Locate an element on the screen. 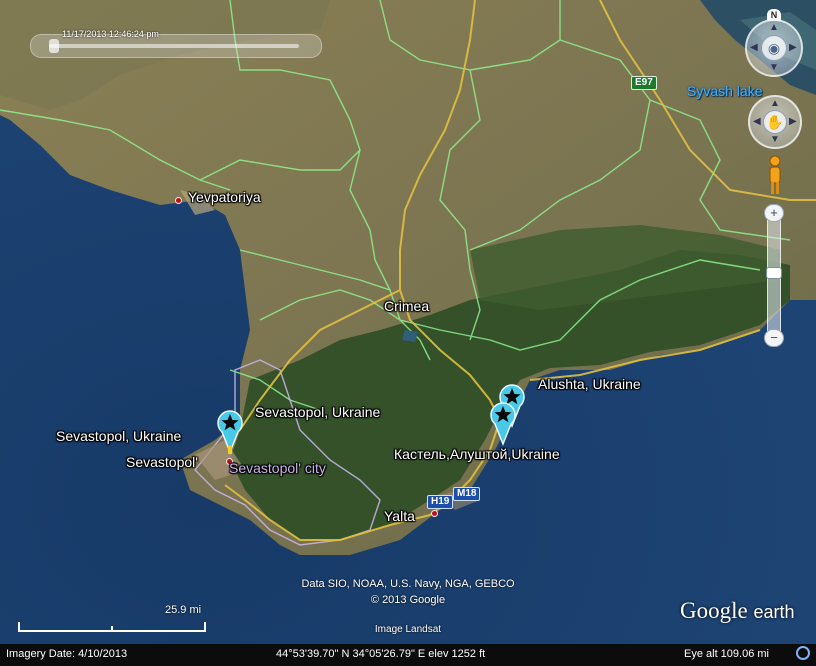  hand-icon: ✋ is located at coordinates (775, 122).